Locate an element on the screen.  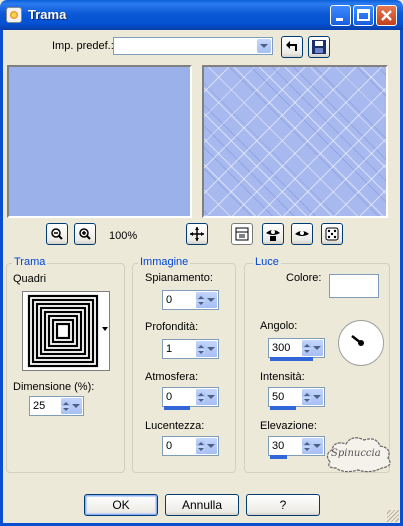
floppy-disk-icon is located at coordinates (319, 47).